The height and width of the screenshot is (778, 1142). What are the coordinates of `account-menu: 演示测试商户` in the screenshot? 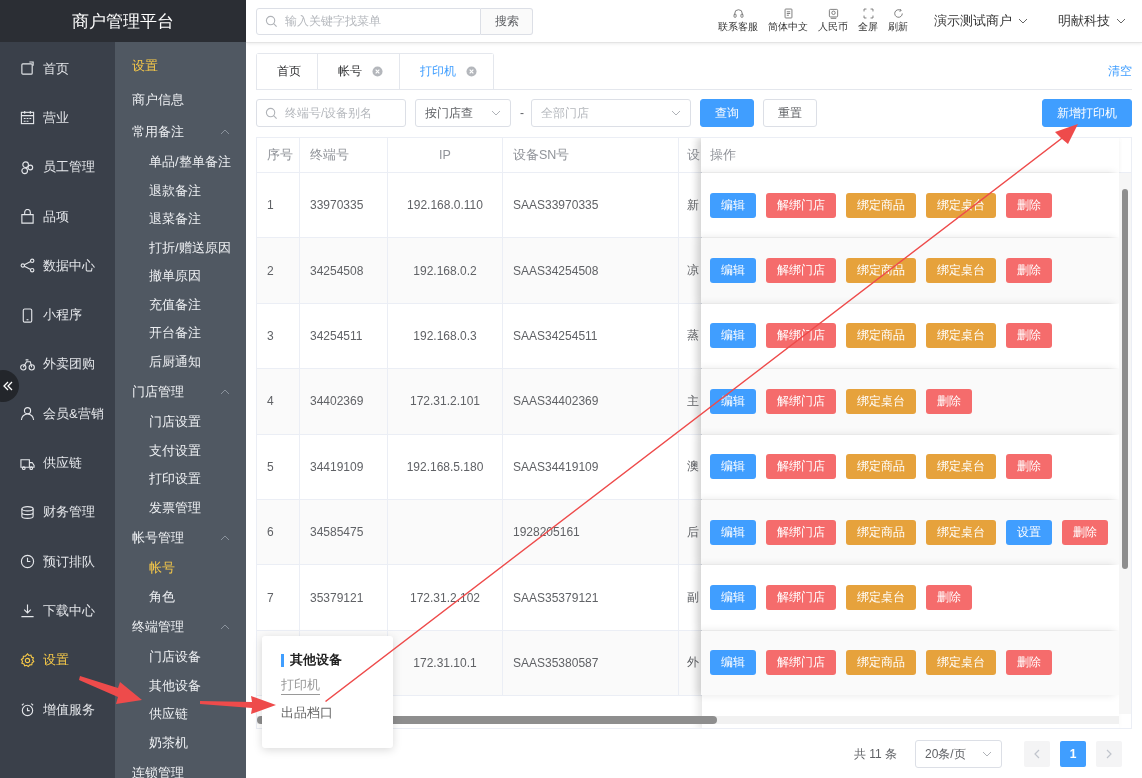 It's located at (981, 21).